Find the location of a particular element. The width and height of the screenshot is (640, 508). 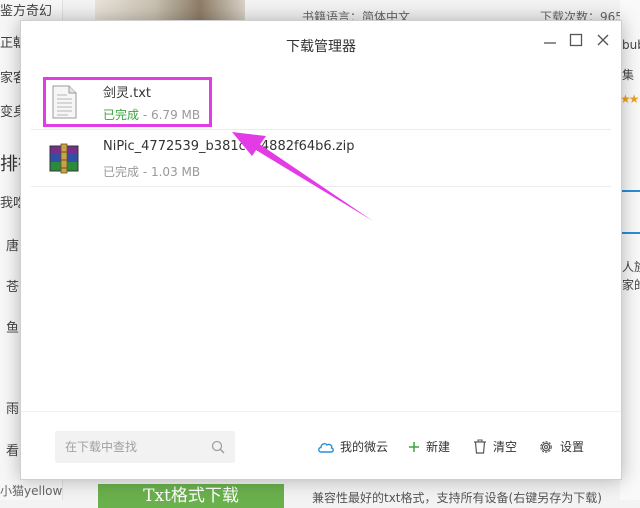

bg-right-text: 集 is located at coordinates (628, 75).